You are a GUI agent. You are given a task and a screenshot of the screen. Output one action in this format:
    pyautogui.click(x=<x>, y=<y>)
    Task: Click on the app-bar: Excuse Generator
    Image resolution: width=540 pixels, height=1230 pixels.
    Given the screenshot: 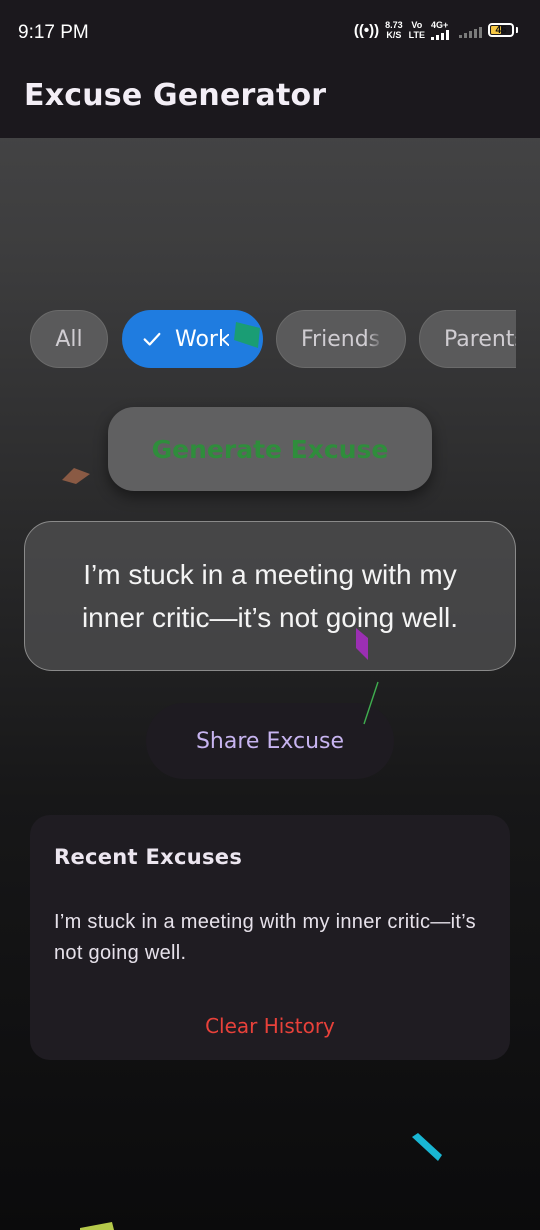 What is the action you would take?
    pyautogui.click(x=270, y=102)
    